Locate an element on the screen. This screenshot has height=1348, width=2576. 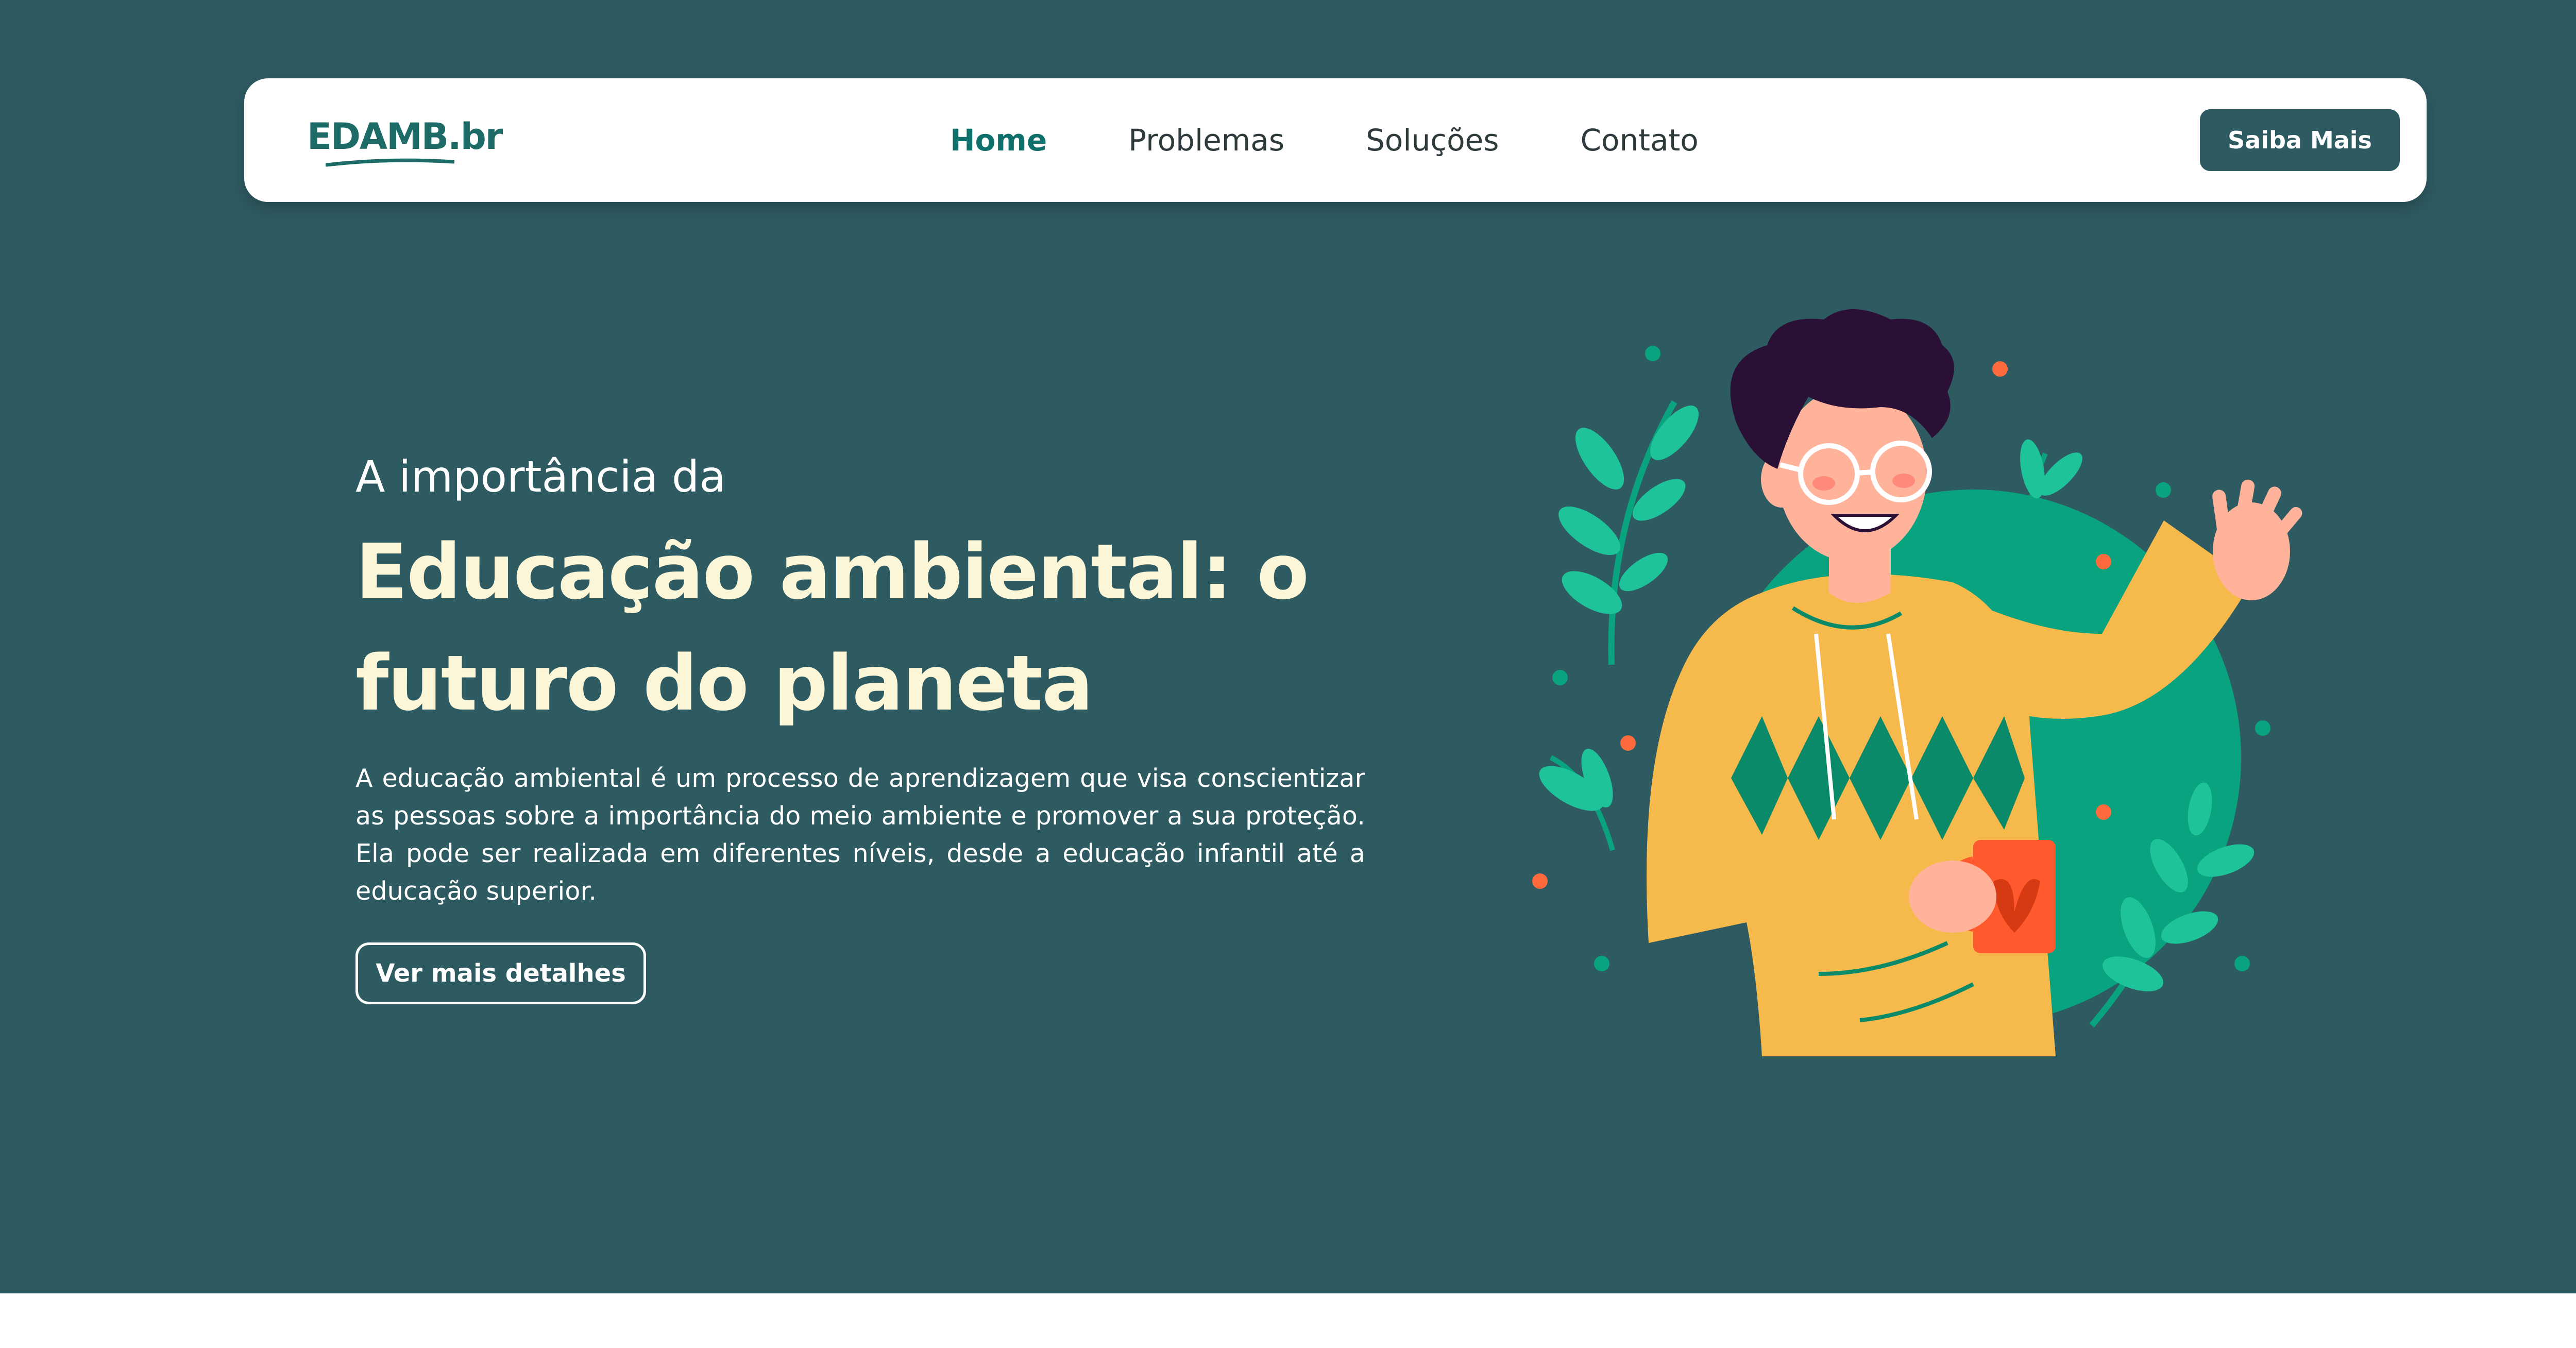
saiba-mais-button: Saiba Mais is located at coordinates (2300, 140).